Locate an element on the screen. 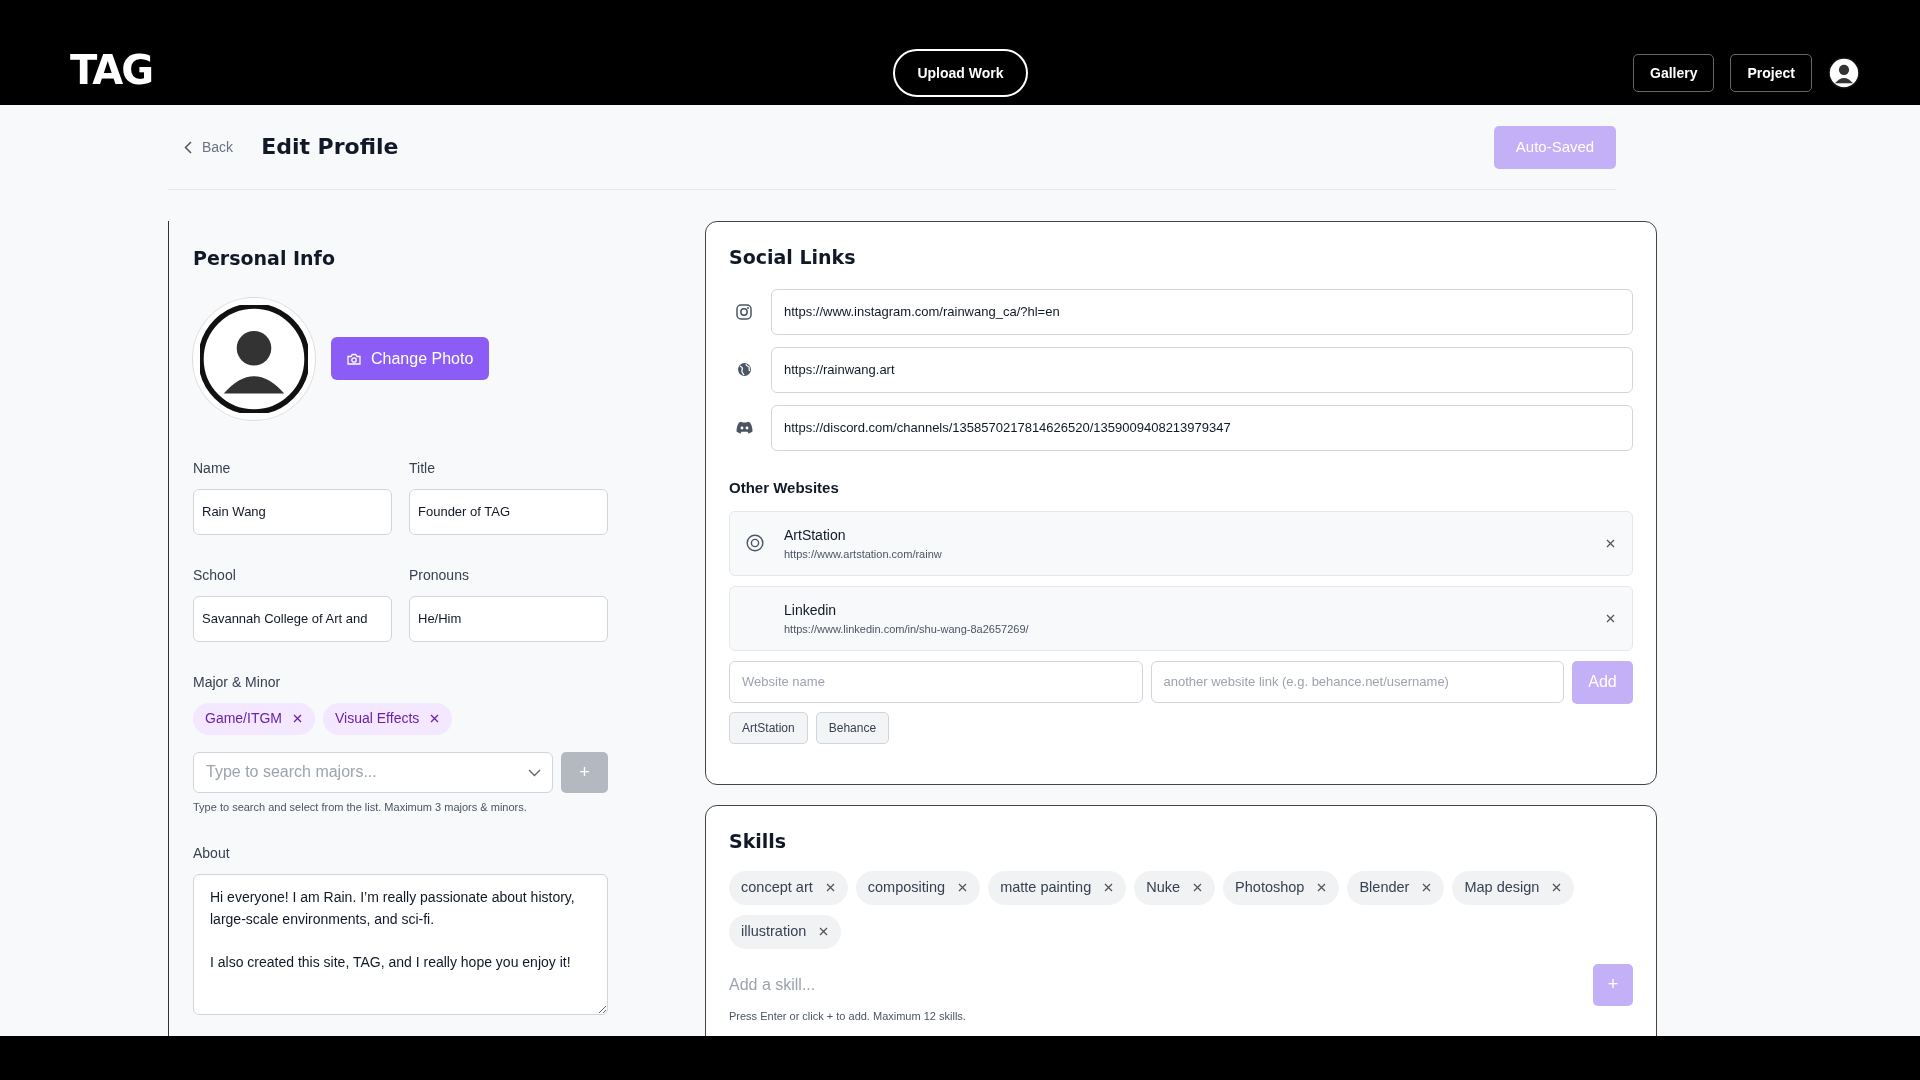 This screenshot has height=1080, width=1920. field-label: Pronouns is located at coordinates (439, 575).